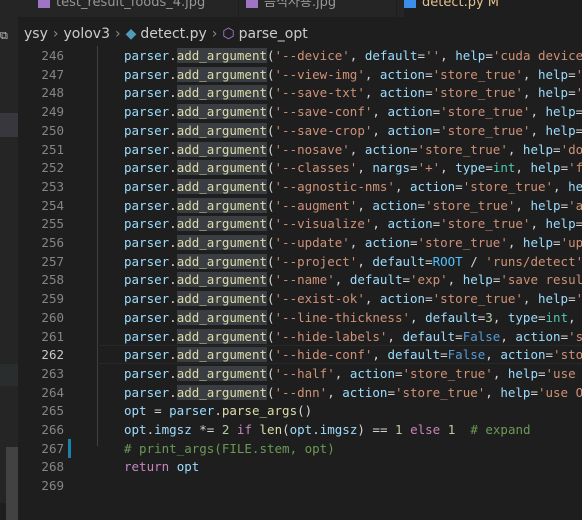 The height and width of the screenshot is (520, 582). I want to click on line-number: 262, so click(52, 355).